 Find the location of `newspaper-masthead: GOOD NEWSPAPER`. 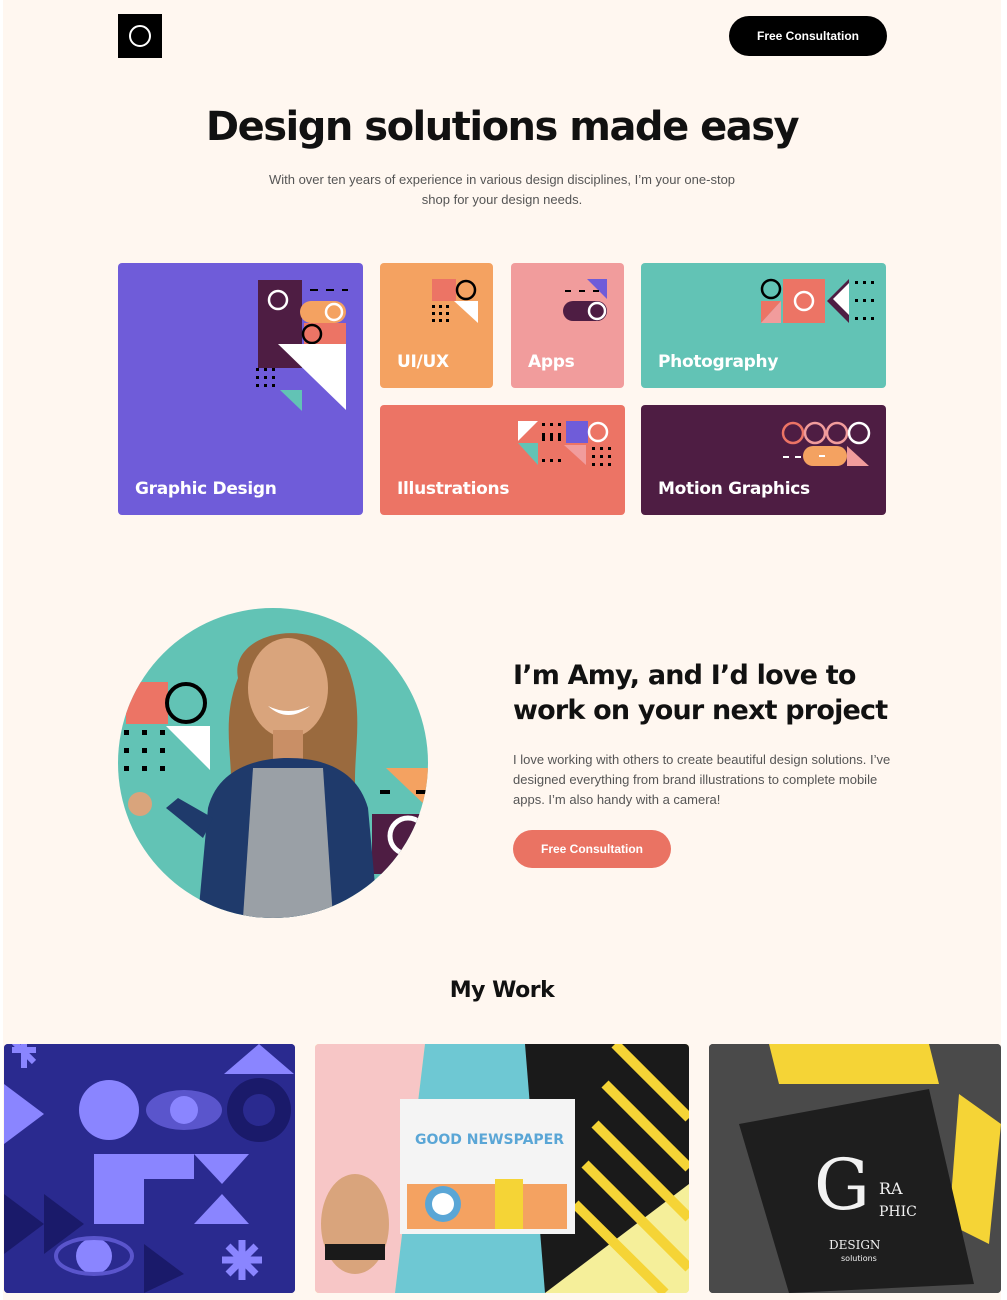

newspaper-masthead: GOOD NEWSPAPER is located at coordinates (489, 1140).